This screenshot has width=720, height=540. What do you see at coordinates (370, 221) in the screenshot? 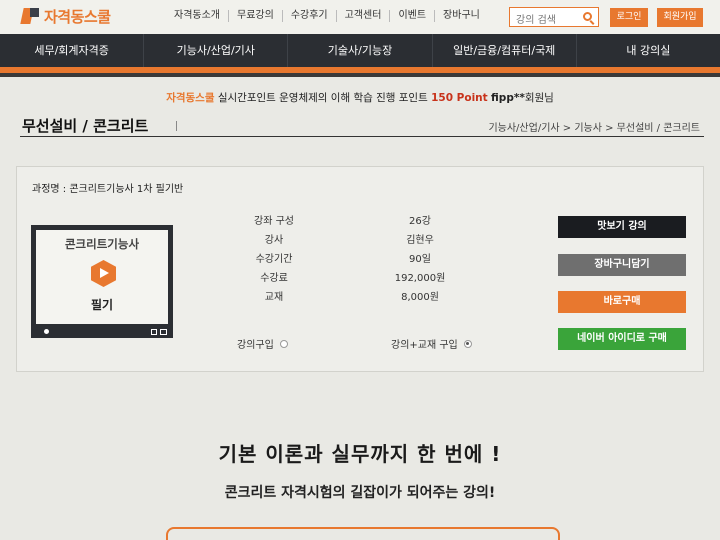
I see `detail-row: 강좌 구성 26강` at bounding box center [370, 221].